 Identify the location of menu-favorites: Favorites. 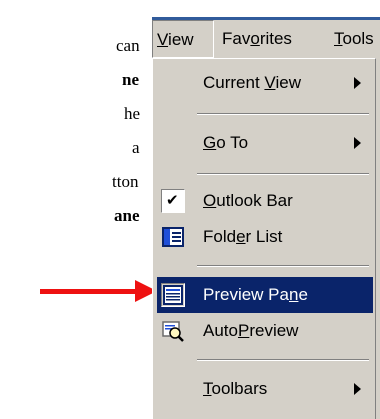
(257, 39).